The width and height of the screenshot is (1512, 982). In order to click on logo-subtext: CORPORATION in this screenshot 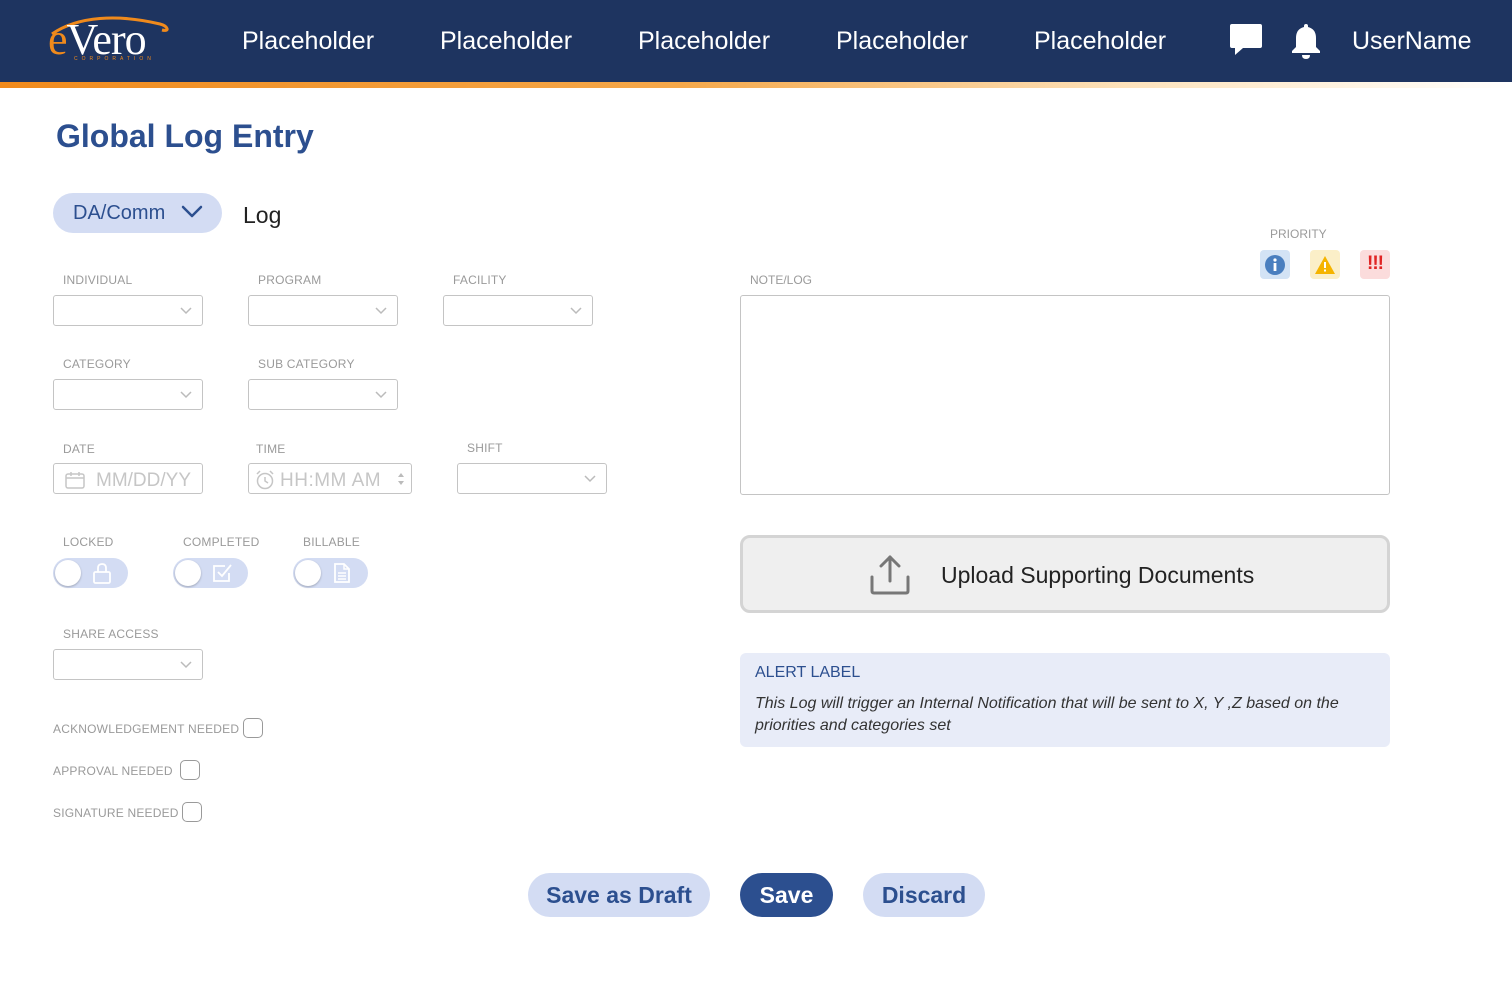, I will do `click(114, 59)`.